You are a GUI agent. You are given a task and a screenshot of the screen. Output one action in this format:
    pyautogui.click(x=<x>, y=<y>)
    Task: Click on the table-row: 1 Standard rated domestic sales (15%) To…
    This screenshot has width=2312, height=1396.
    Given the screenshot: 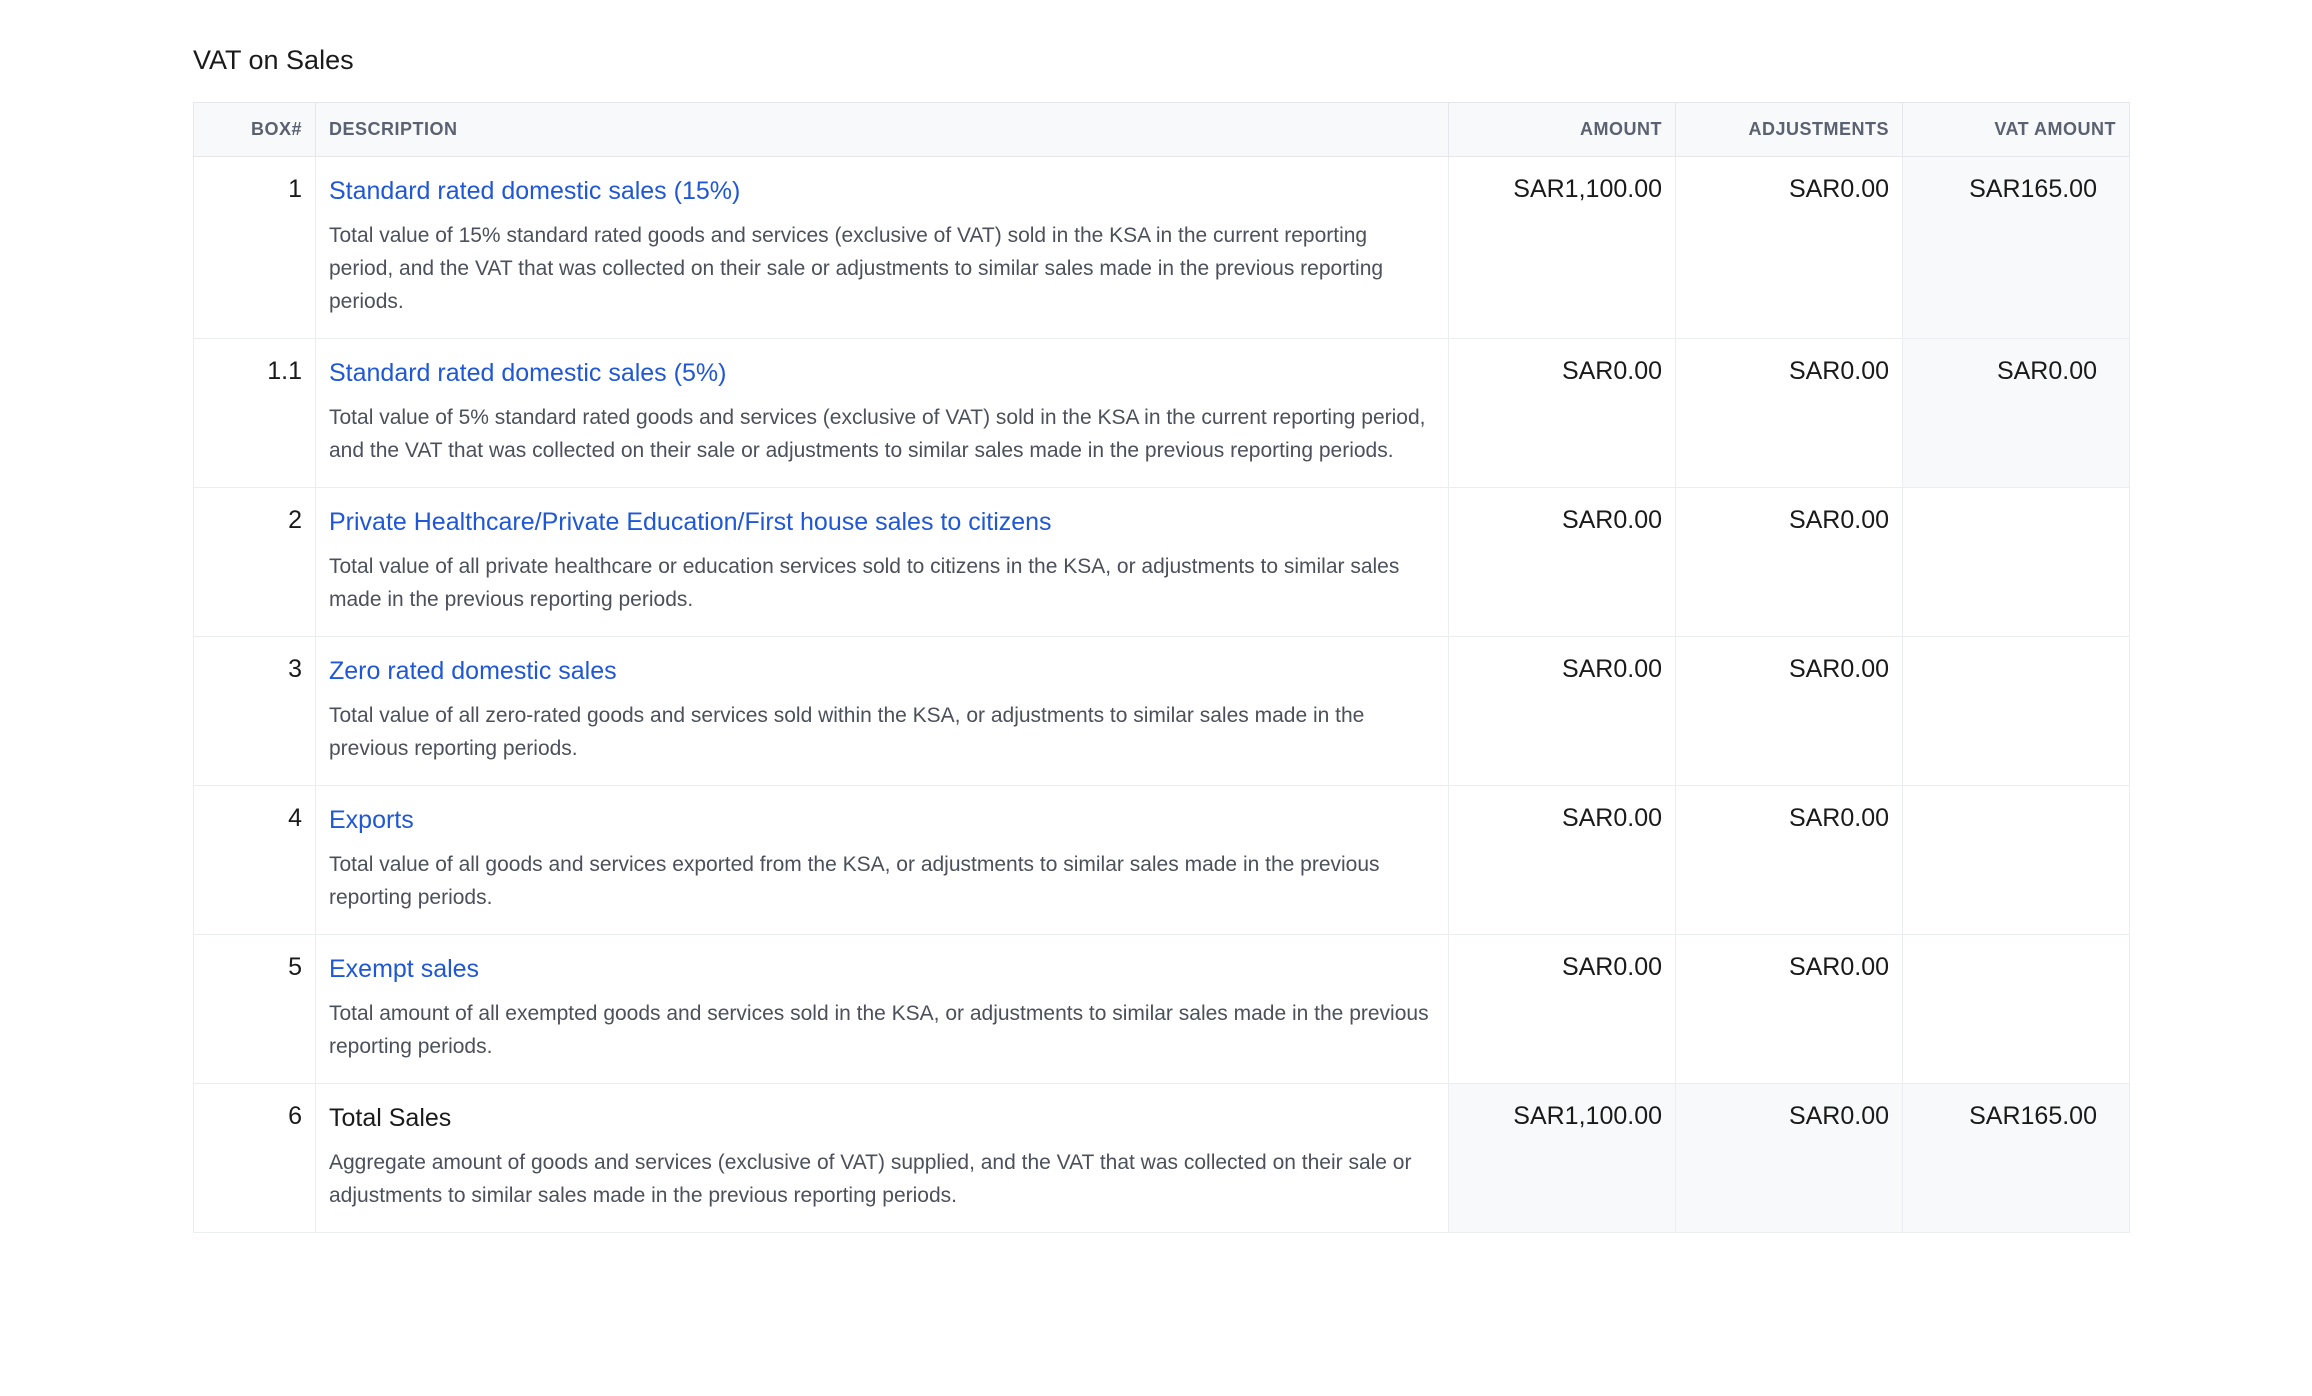 What is the action you would take?
    pyautogui.click(x=1161, y=247)
    